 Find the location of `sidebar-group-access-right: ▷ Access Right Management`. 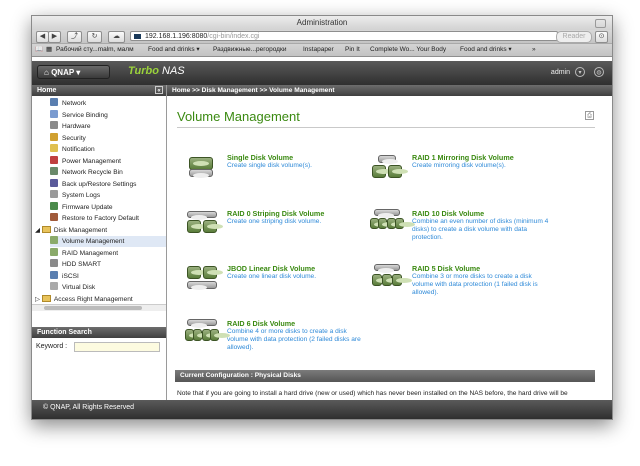

sidebar-group-access-right: ▷ Access Right Management is located at coordinates (84, 299).